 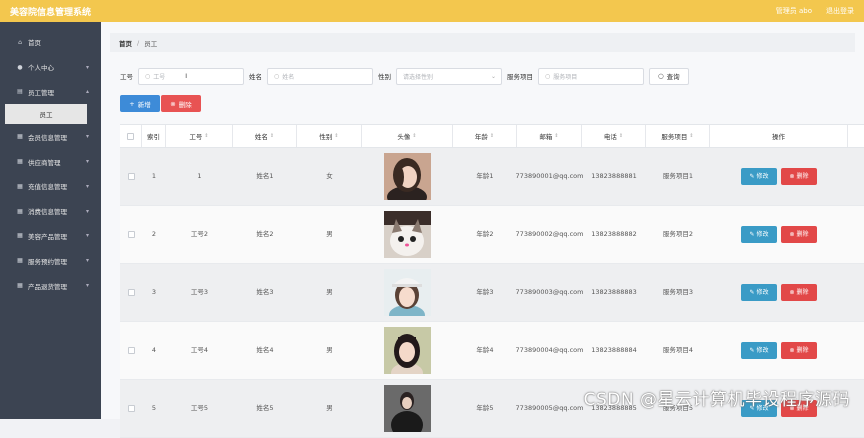 I want to click on sidebar-item-staff: ▤员工管理▴, so click(x=50, y=92).